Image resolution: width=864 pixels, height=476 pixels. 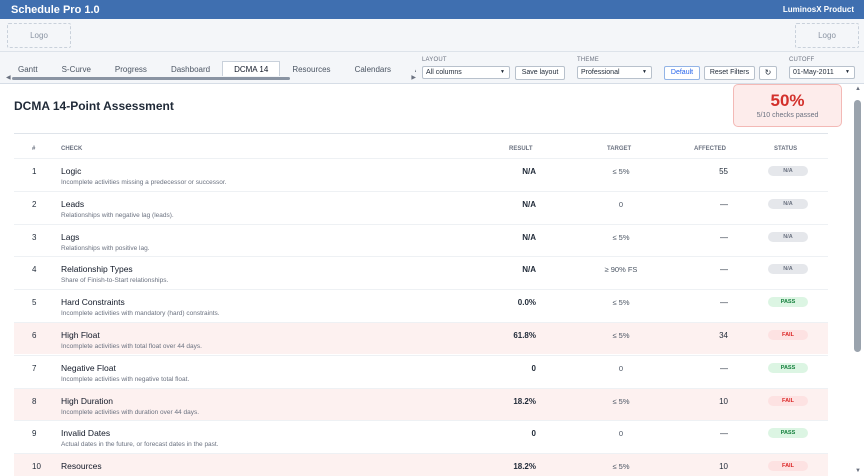 What do you see at coordinates (72, 149) in the screenshot?
I see `header-check: CHECK` at bounding box center [72, 149].